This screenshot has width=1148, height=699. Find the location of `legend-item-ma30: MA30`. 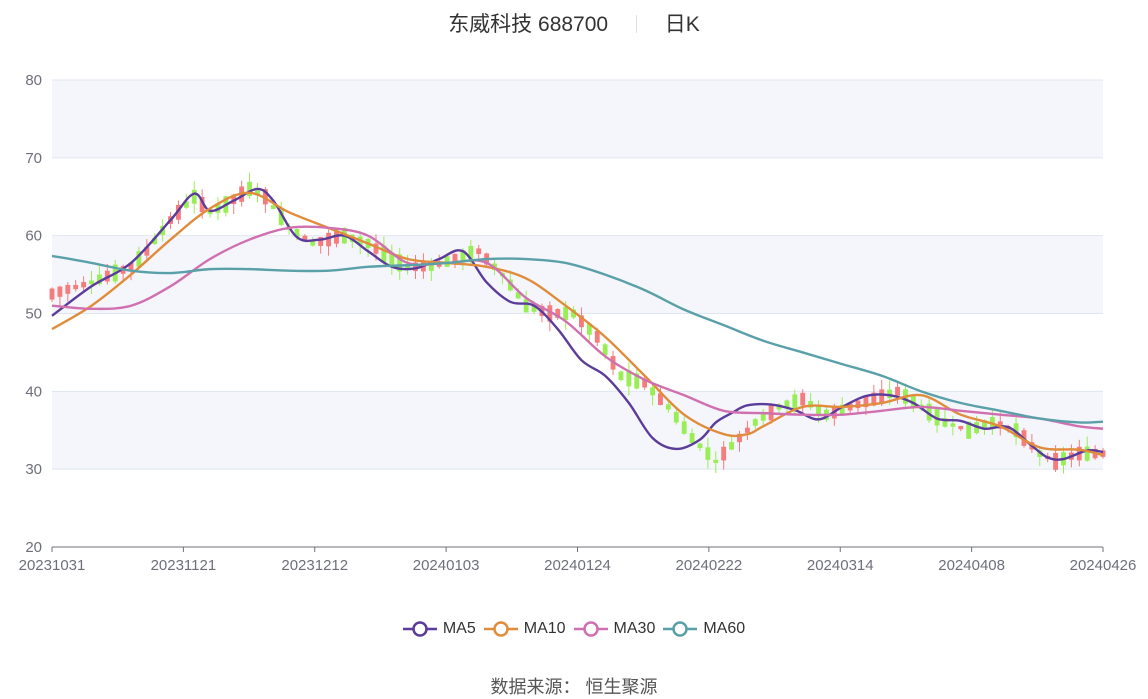

legend-item-ma30: MA30 is located at coordinates (614, 629).